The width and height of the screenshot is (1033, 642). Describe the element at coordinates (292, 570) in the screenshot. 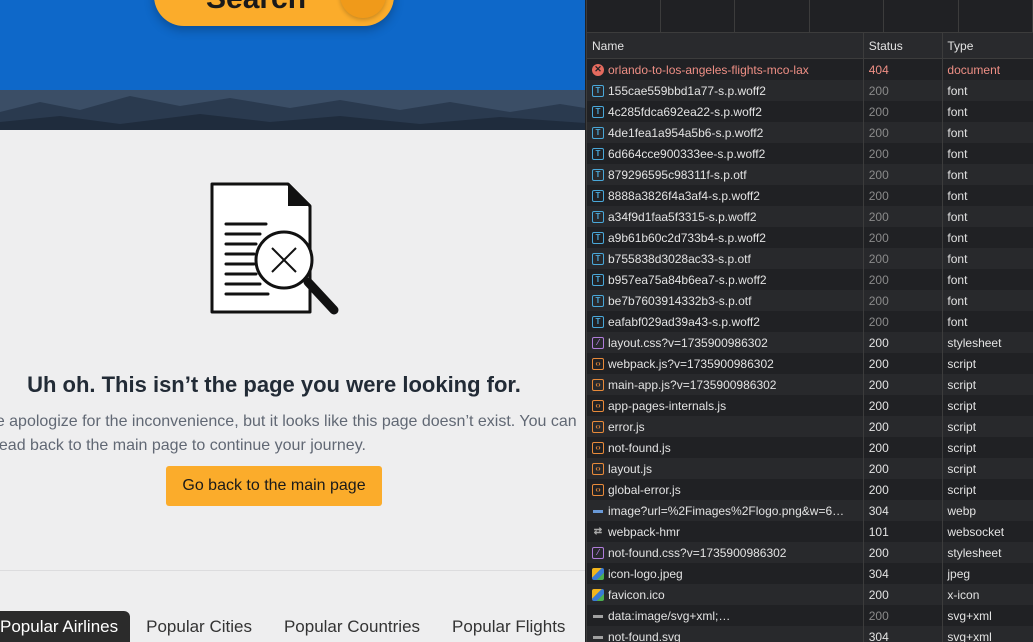

I see `section-divider` at that location.